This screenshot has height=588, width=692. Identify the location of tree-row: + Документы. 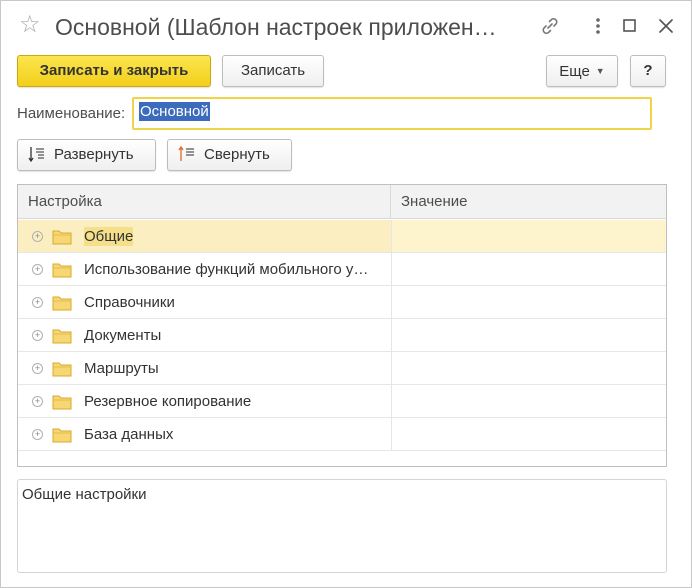
(342, 335).